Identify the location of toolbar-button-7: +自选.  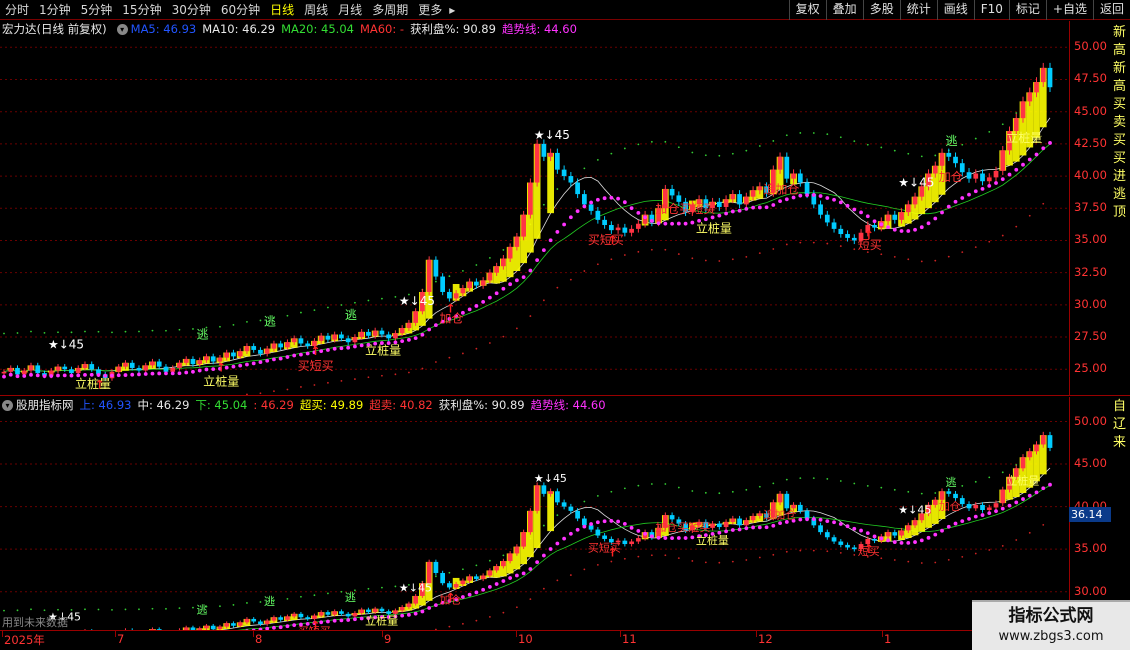
(1069, 10).